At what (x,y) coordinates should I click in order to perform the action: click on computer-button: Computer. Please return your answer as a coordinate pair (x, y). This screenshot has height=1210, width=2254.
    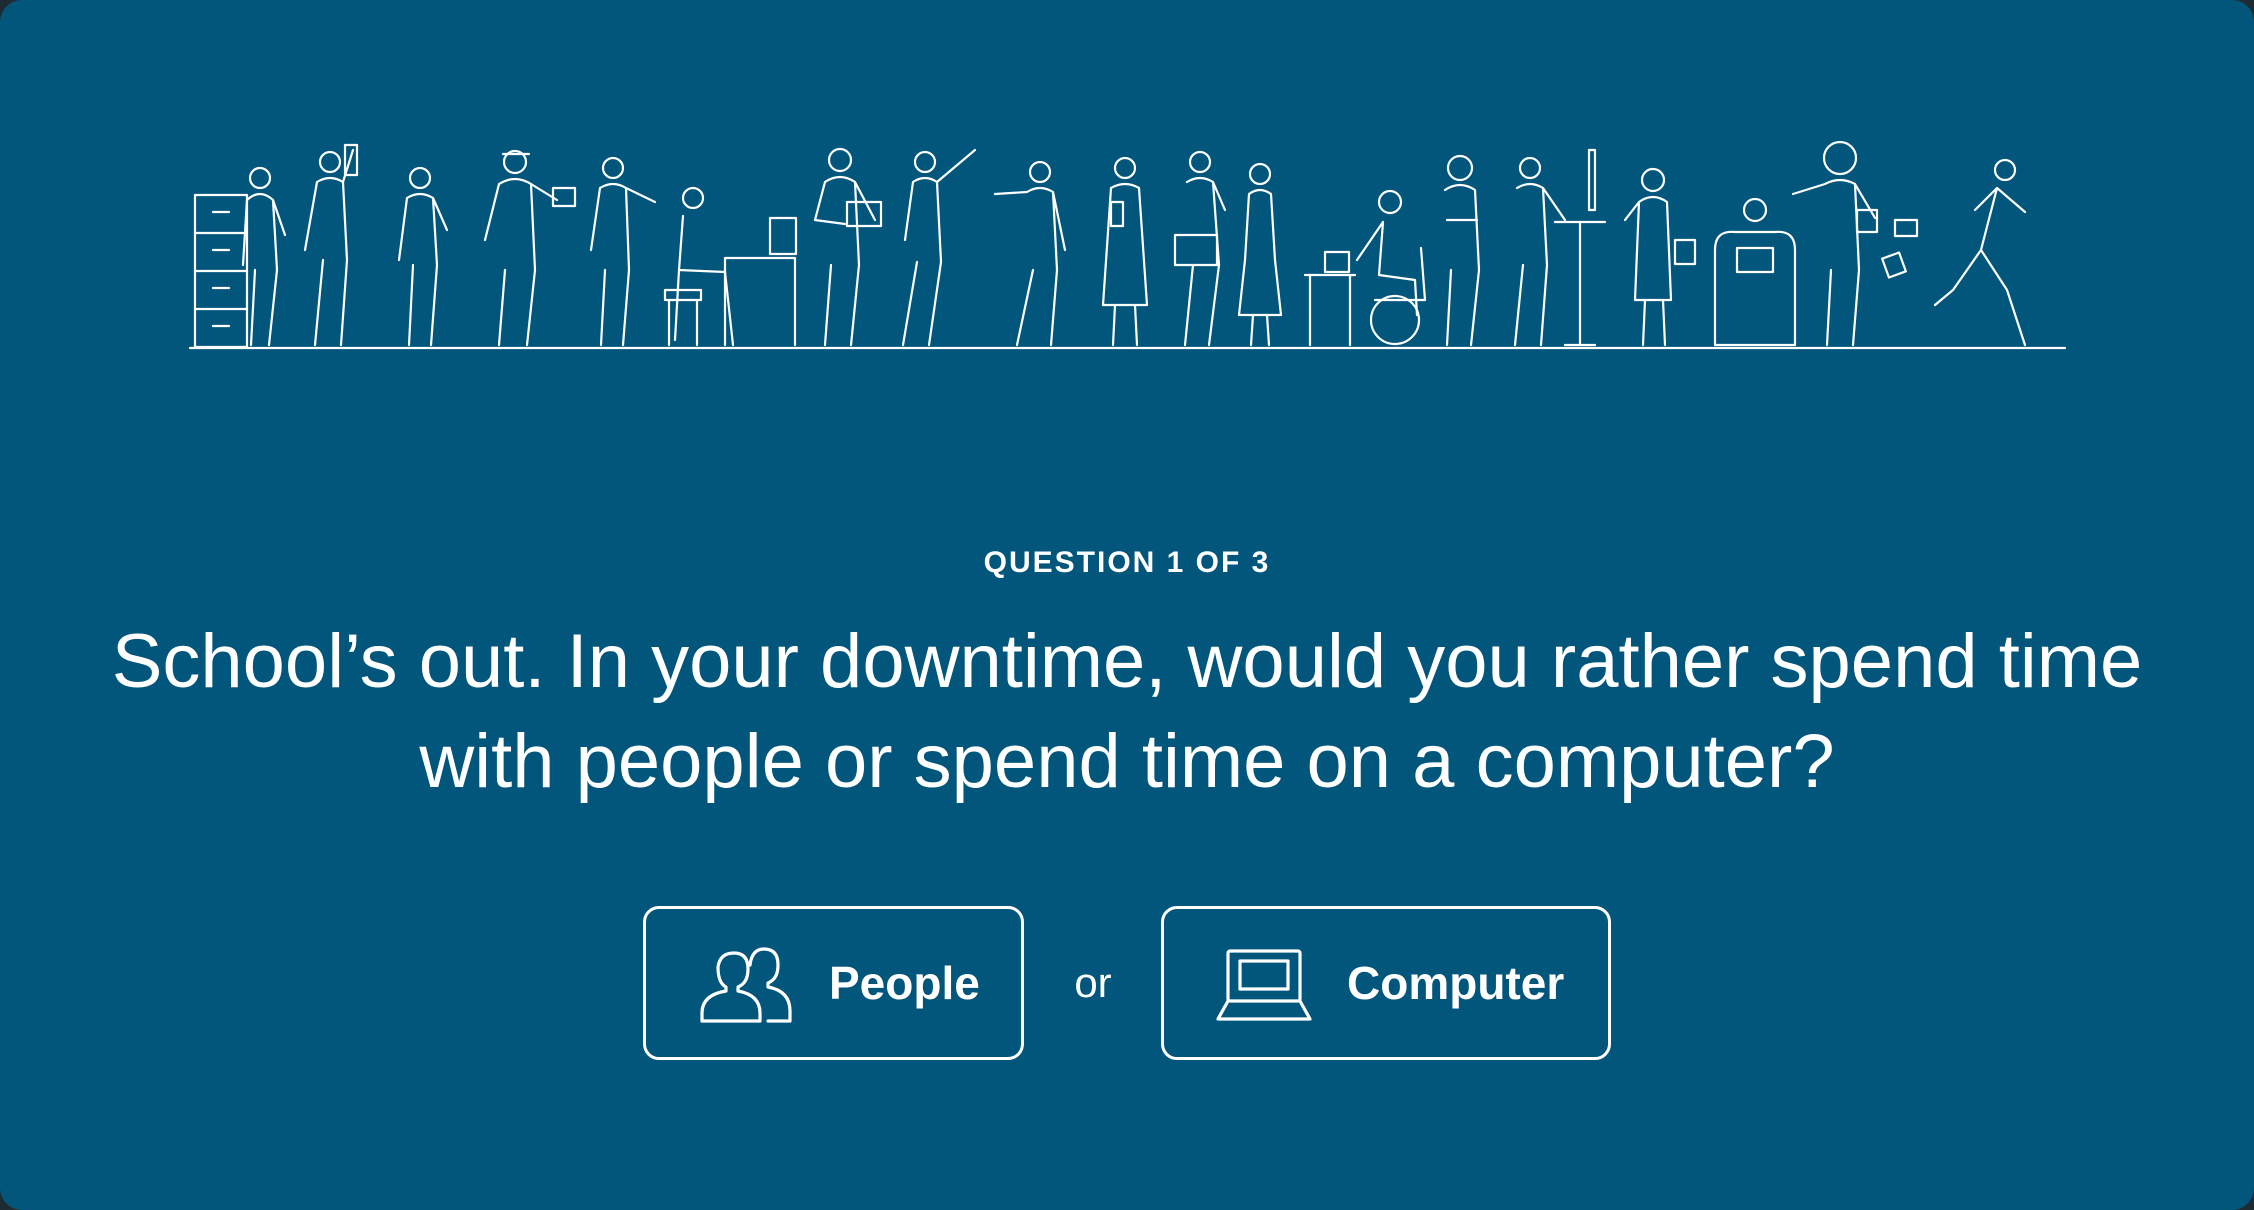
    Looking at the image, I should click on (1386, 983).